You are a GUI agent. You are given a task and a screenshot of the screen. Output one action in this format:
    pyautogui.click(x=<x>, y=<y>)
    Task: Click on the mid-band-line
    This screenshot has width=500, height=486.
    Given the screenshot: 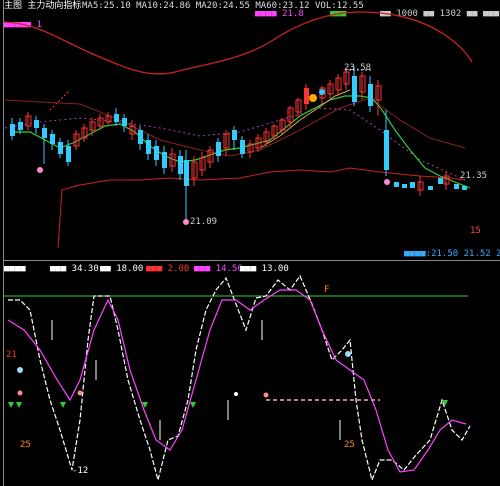 What is the action you would take?
    pyautogui.click(x=235, y=127)
    